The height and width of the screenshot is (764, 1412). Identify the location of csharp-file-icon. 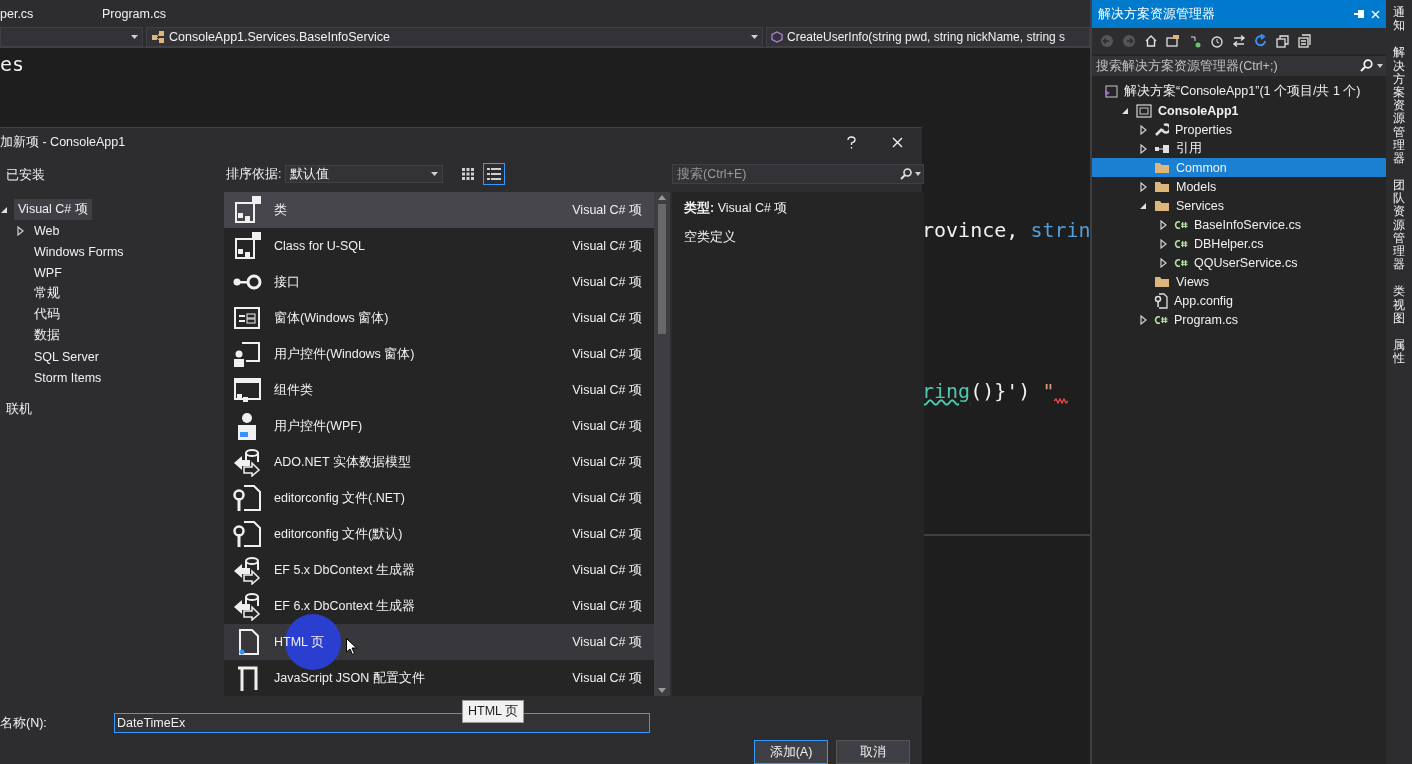
(1181, 243).